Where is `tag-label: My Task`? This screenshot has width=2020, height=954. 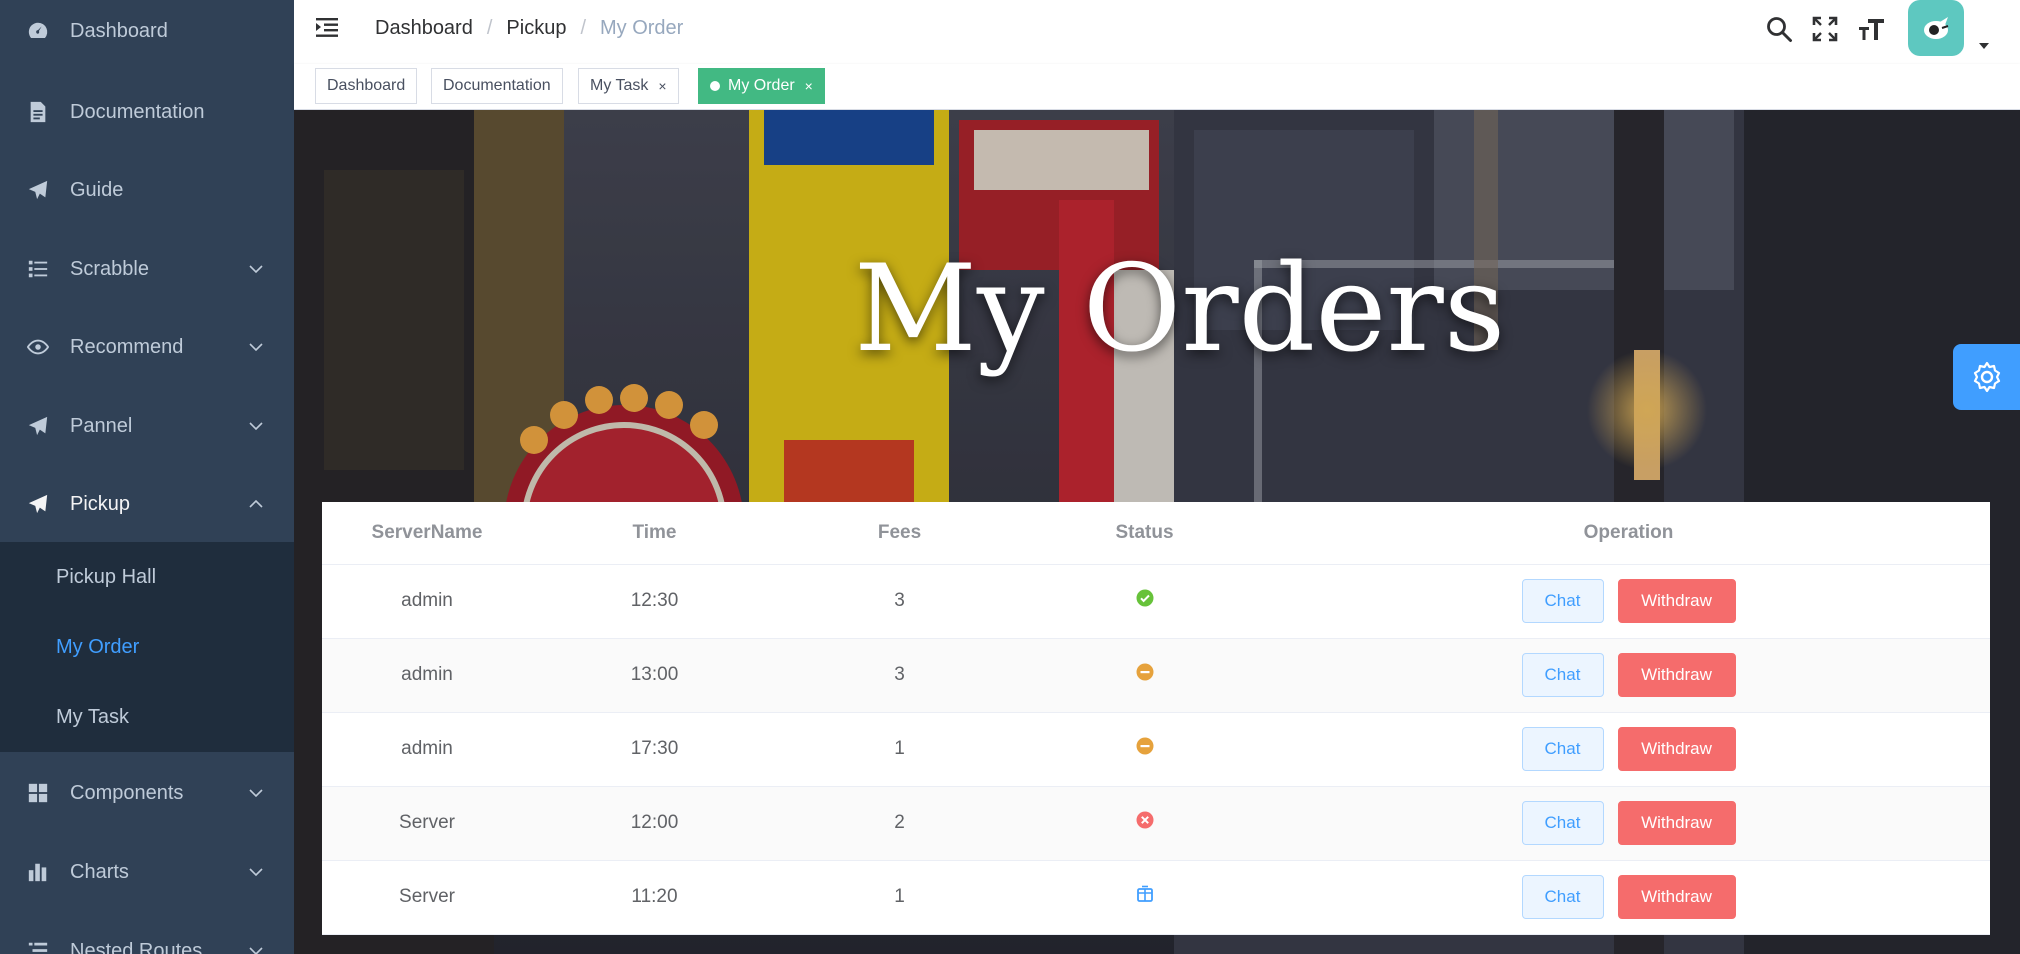
tag-label: My Task is located at coordinates (619, 85).